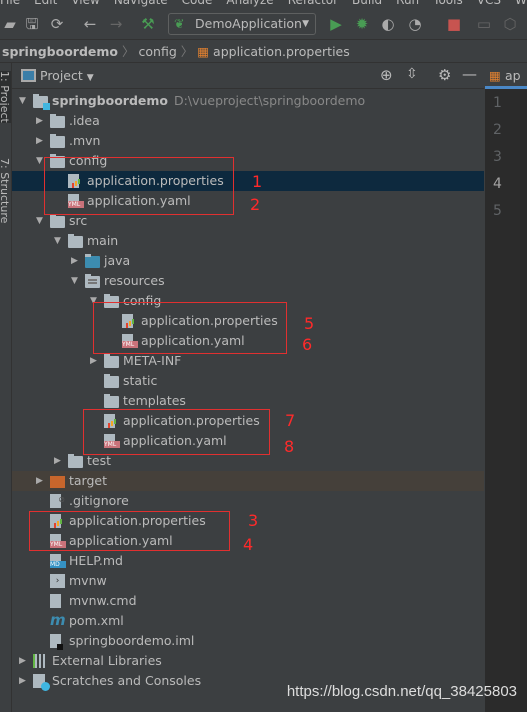 The width and height of the screenshot is (527, 712). I want to click on tree-item: ▶ External Libraries, so click(248, 661).